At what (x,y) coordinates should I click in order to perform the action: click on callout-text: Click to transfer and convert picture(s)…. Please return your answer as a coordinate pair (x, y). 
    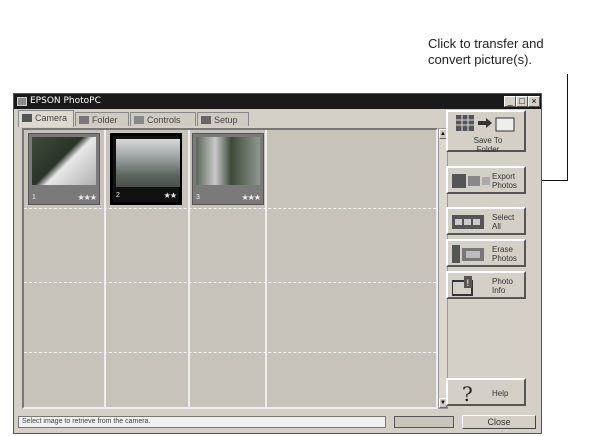
    Looking at the image, I should click on (518, 52).